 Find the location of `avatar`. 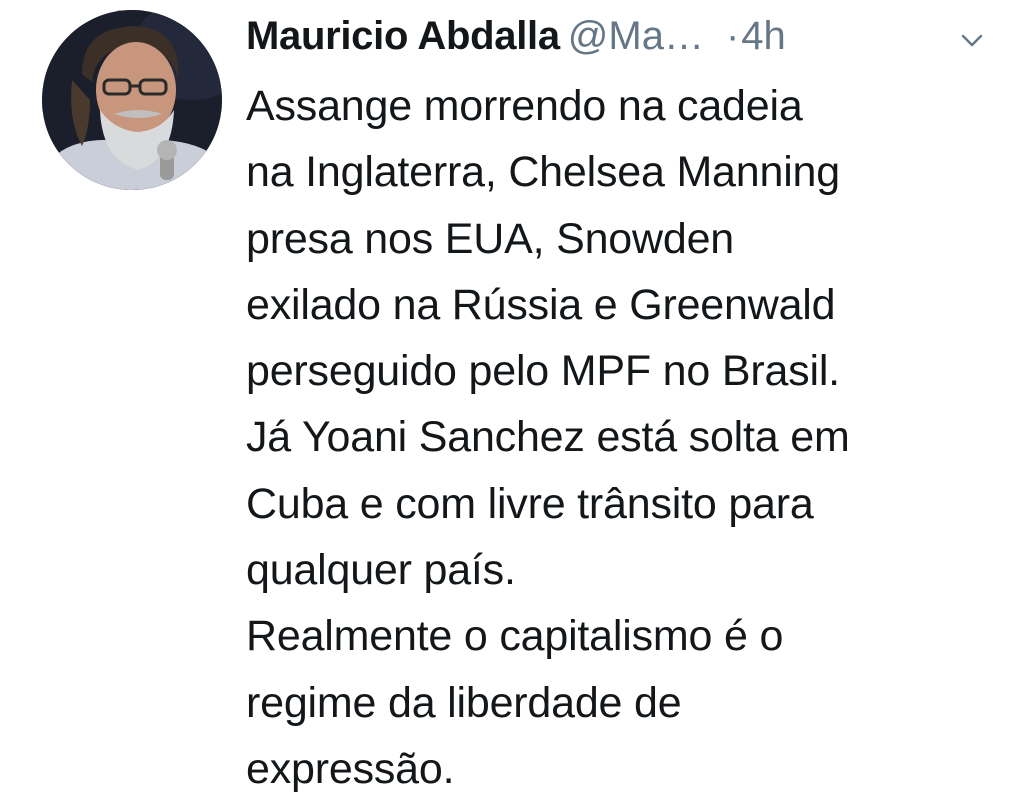

avatar is located at coordinates (132, 100).